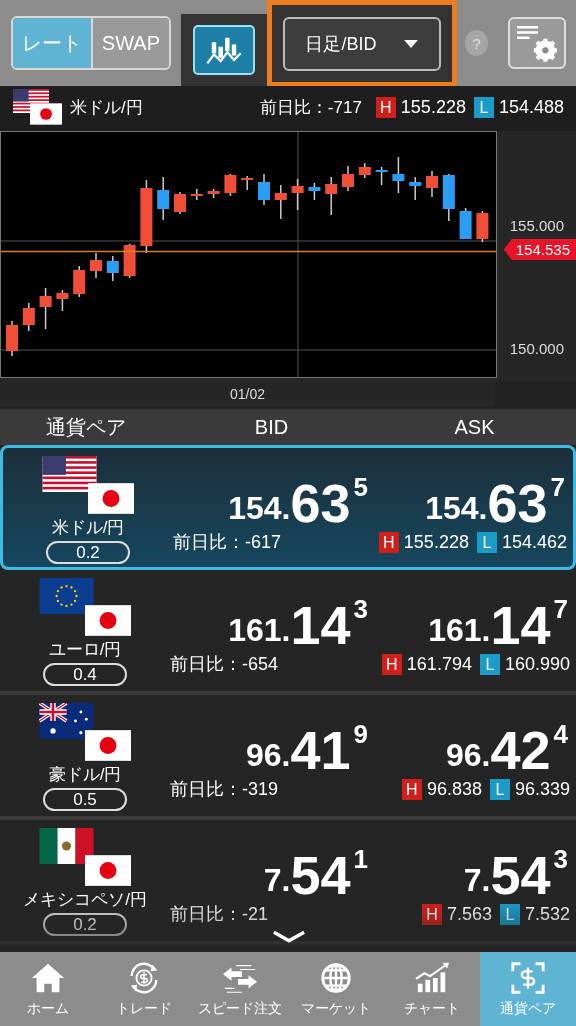  I want to click on chart-toggle-button, so click(223, 50).